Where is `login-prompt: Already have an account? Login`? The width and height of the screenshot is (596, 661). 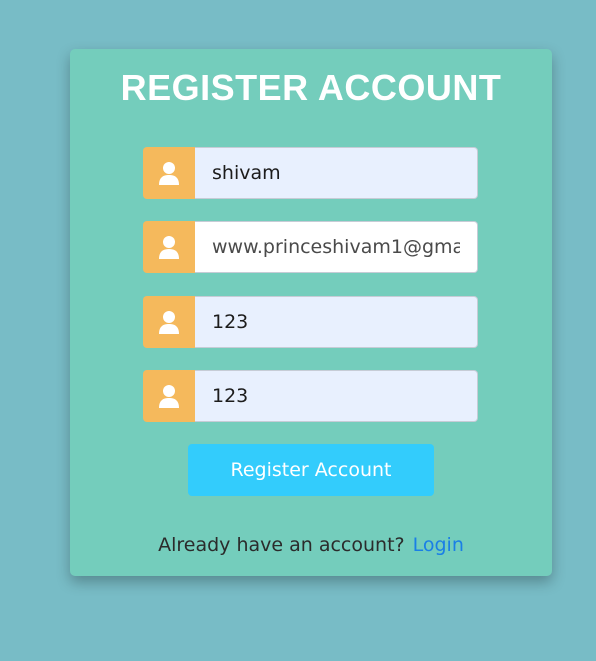
login-prompt: Already have an account? Login is located at coordinates (311, 545).